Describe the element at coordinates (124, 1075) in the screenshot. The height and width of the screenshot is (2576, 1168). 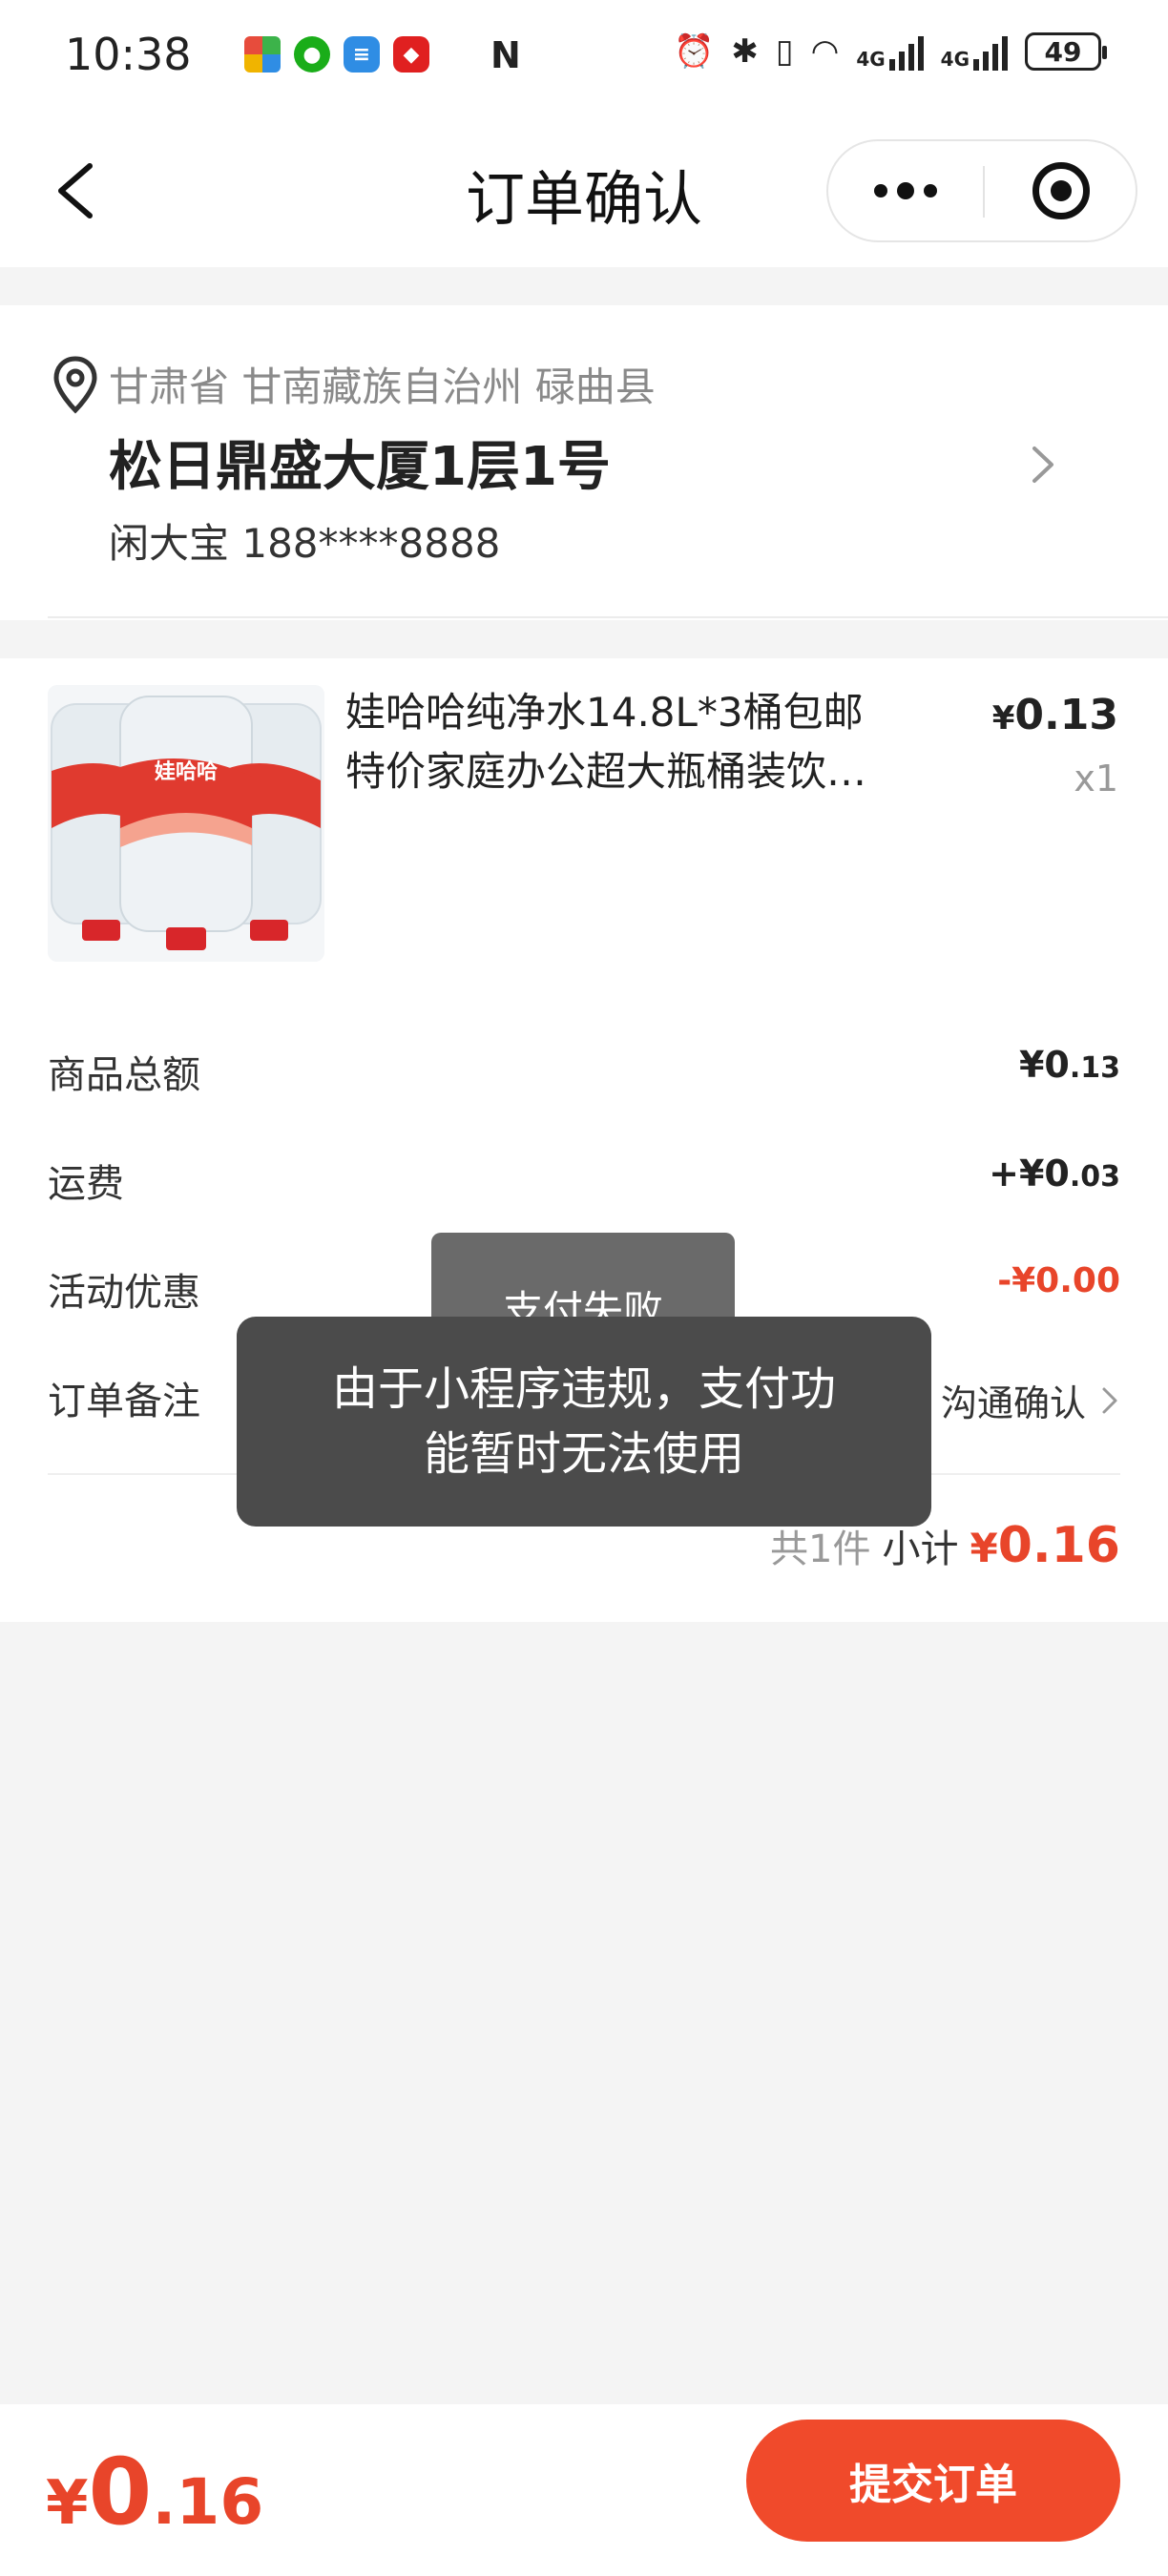
I see `goods-total-label: 商品总额` at that location.